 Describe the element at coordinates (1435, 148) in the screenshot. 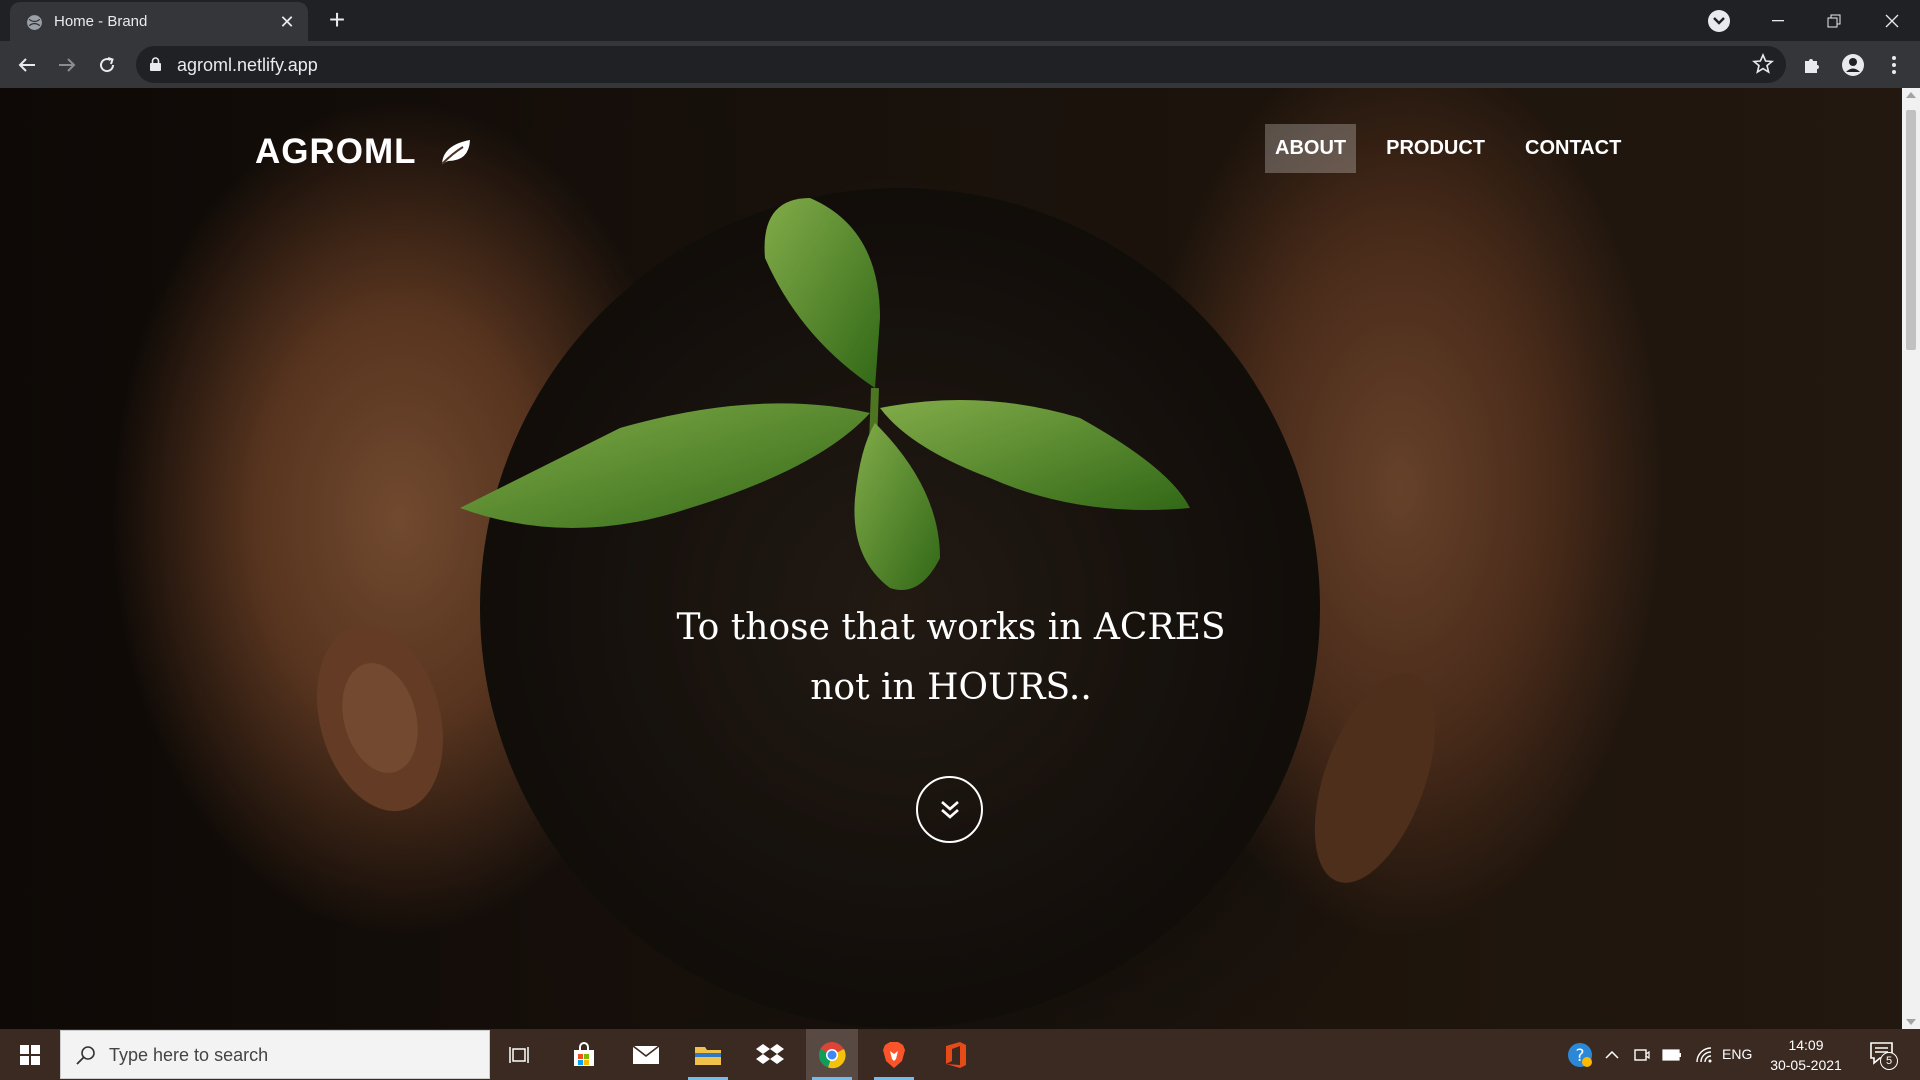

I see `nav-product: PRODUCT` at that location.